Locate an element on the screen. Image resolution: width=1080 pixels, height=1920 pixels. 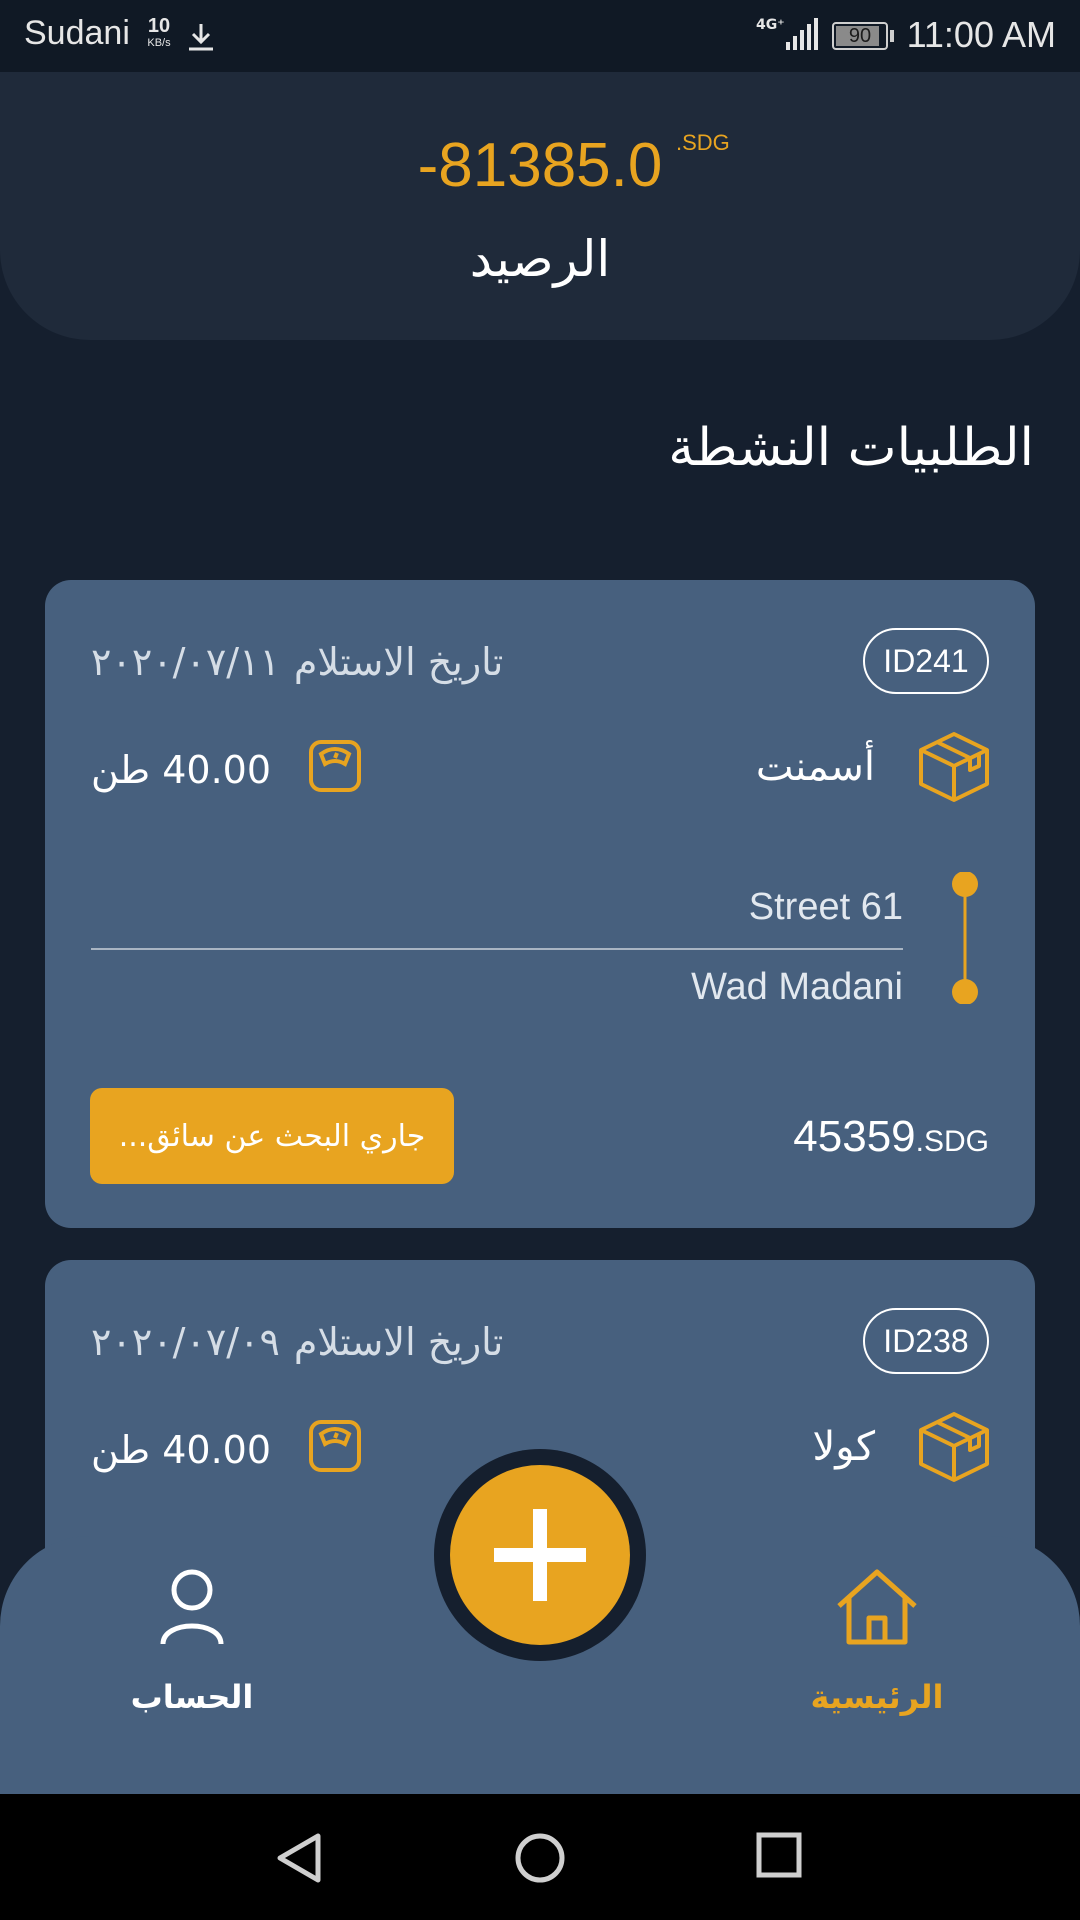
pickup-date: تاريخ الاستلام ٢٠٢٠/٠٧/١١ is located at coordinates (297, 662).